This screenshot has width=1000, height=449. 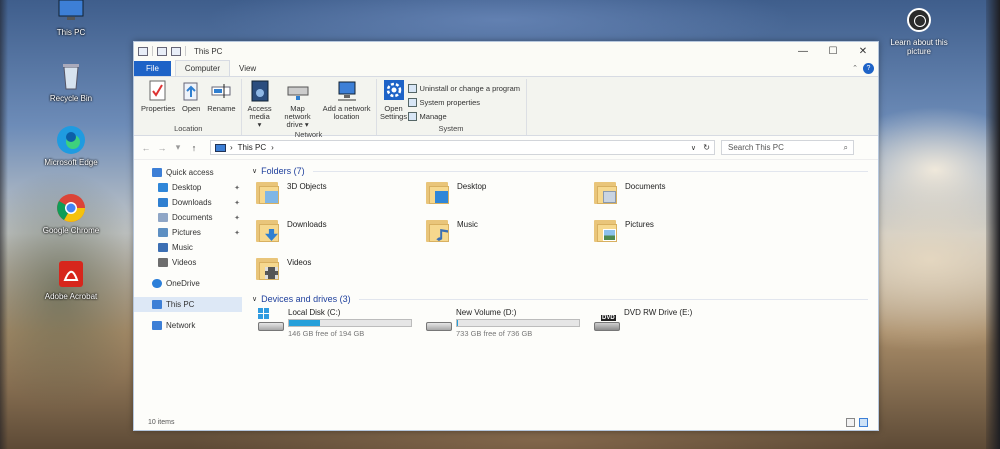 I want to click on details-view-icon, so click(x=850, y=422).